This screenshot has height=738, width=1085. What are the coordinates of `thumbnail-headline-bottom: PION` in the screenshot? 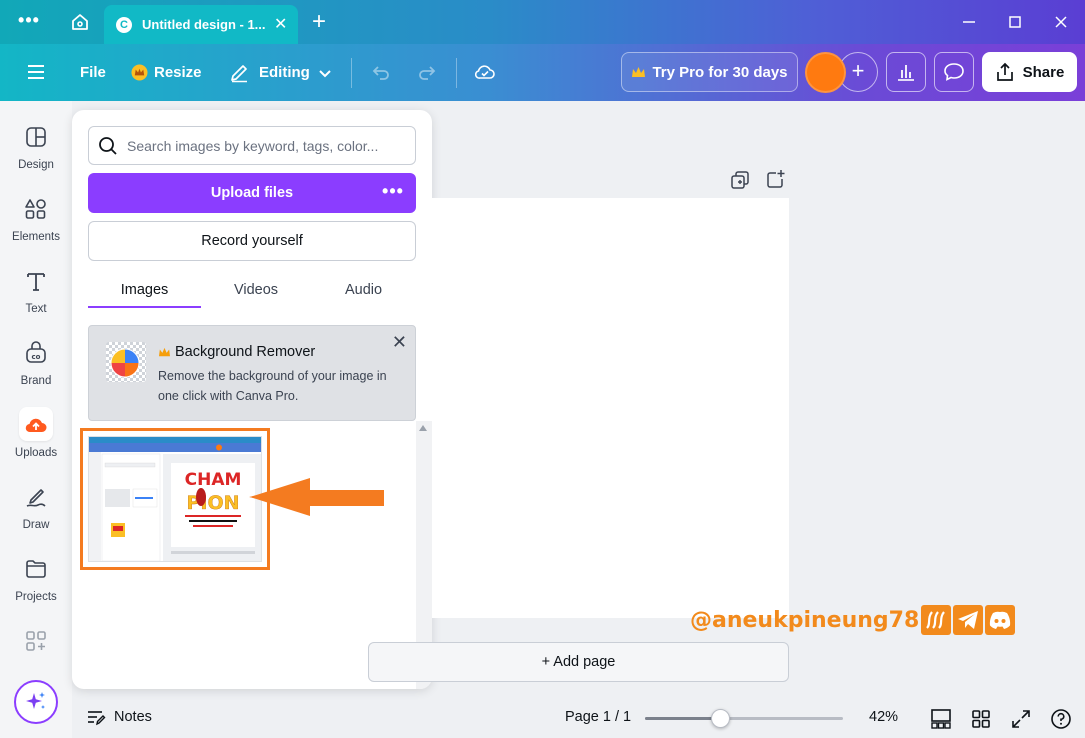 It's located at (212, 503).